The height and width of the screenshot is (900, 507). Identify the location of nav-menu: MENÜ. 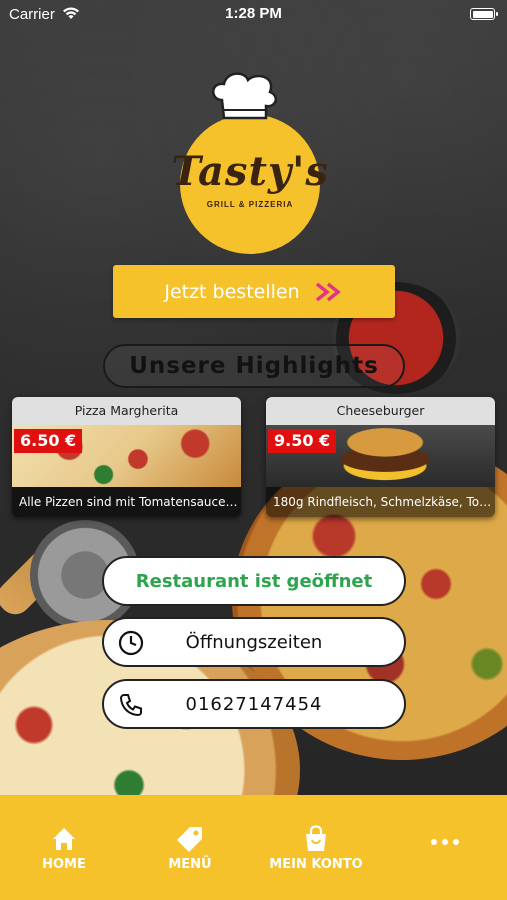
(190, 848).